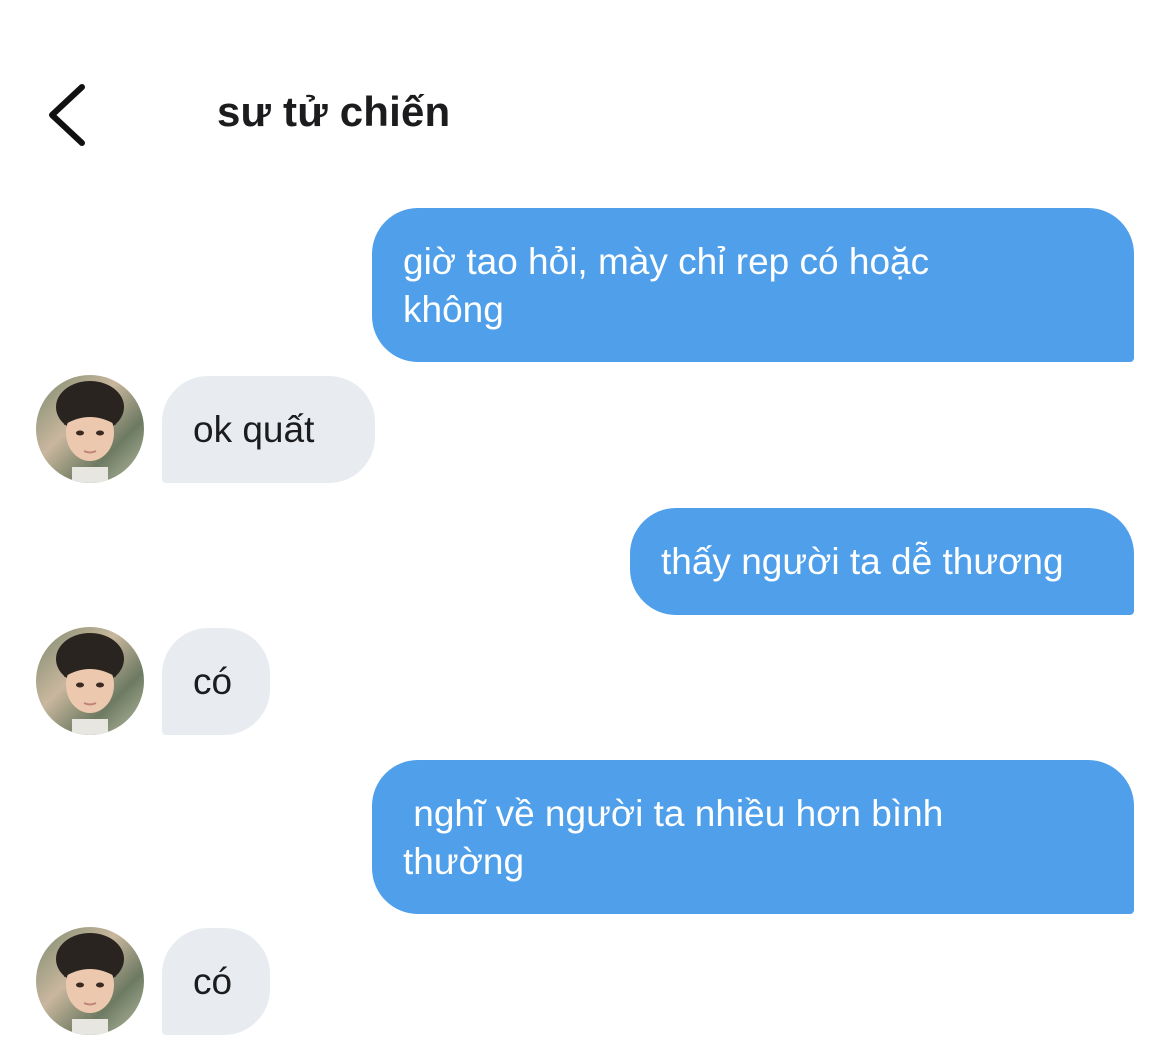 The height and width of the screenshot is (1049, 1169). Describe the element at coordinates (882, 561) in the screenshot. I see `outgoing-message: thấy người ta dễ thương` at that location.